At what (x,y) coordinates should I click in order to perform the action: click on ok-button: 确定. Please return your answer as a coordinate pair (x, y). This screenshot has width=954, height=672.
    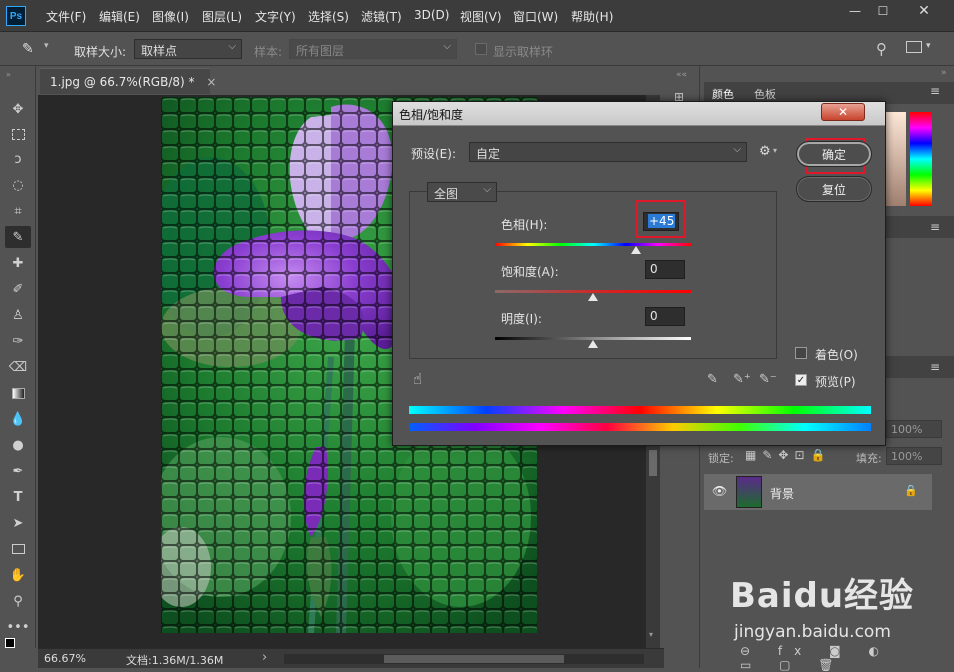
    Looking at the image, I should click on (834, 154).